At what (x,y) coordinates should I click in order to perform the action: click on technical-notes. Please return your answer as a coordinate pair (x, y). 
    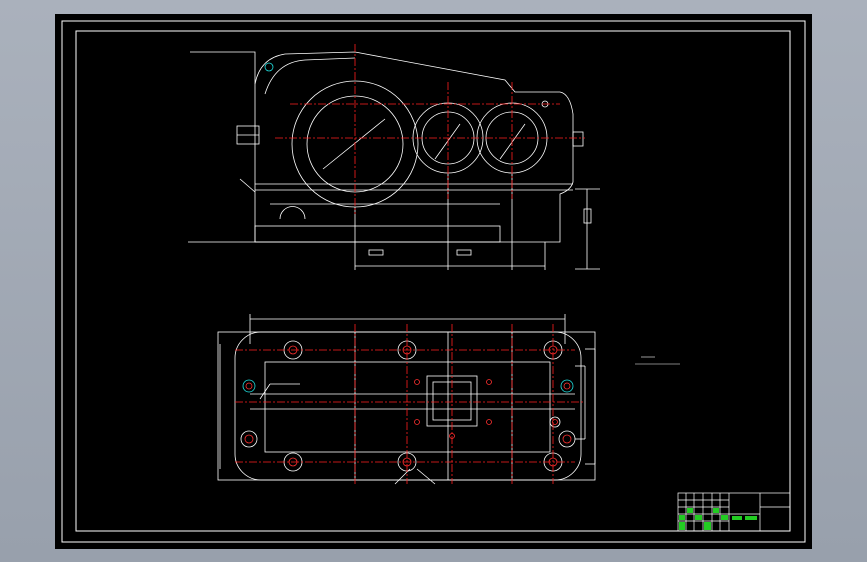
    Looking at the image, I should click on (657, 360).